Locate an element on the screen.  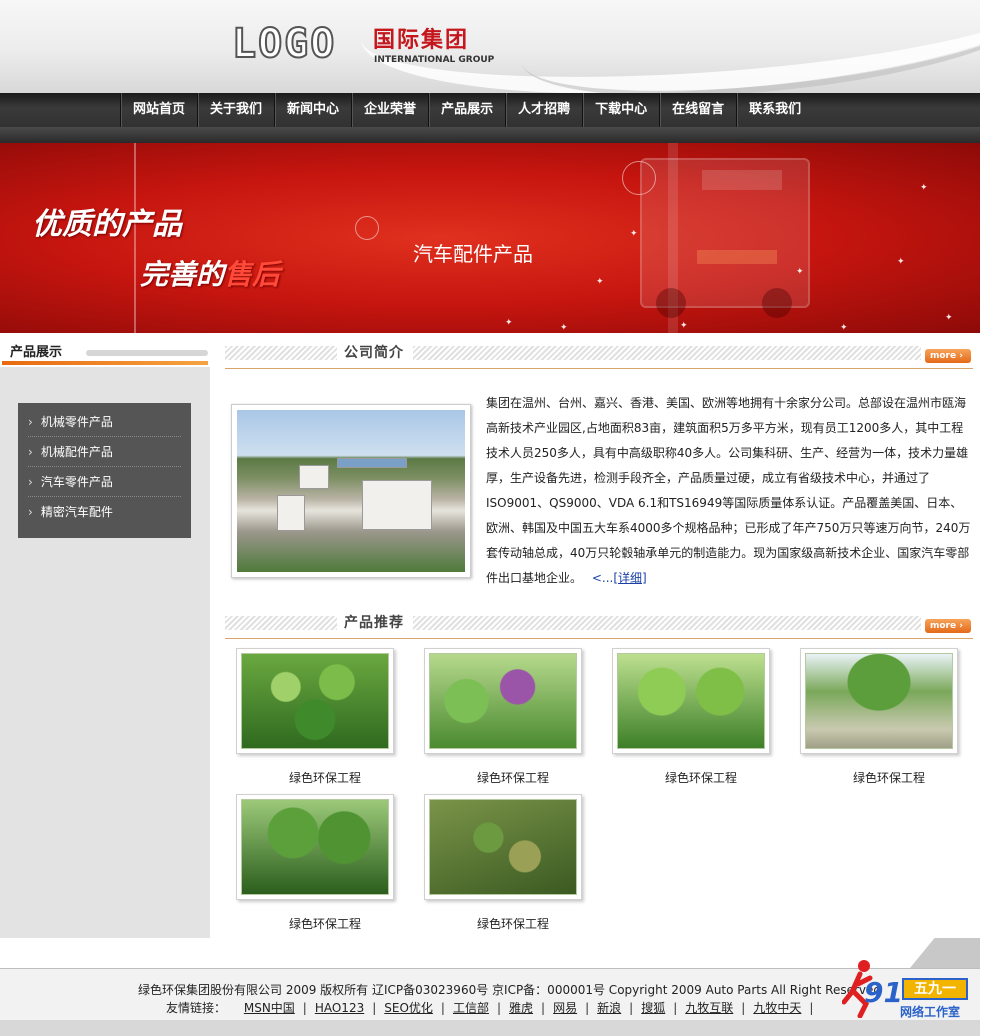
sidebar-title-underline is located at coordinates (105, 363).